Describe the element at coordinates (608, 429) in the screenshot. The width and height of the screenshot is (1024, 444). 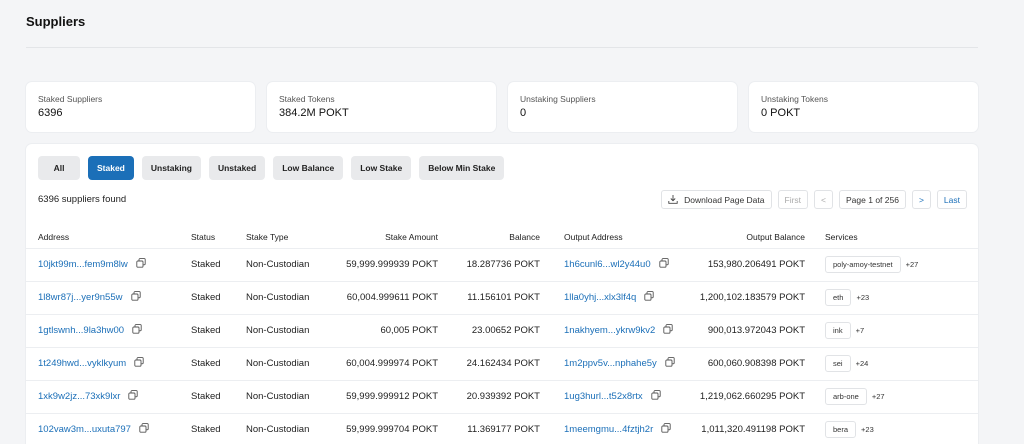
I see `output-address-link: 1meemgmu...4fztjh2r` at that location.